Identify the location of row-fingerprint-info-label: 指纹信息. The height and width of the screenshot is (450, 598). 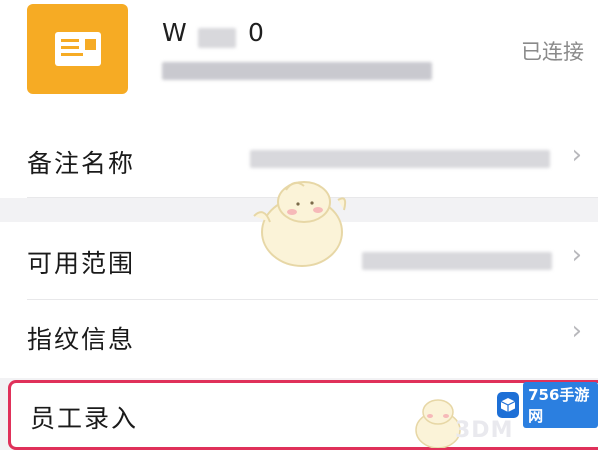
(81, 339).